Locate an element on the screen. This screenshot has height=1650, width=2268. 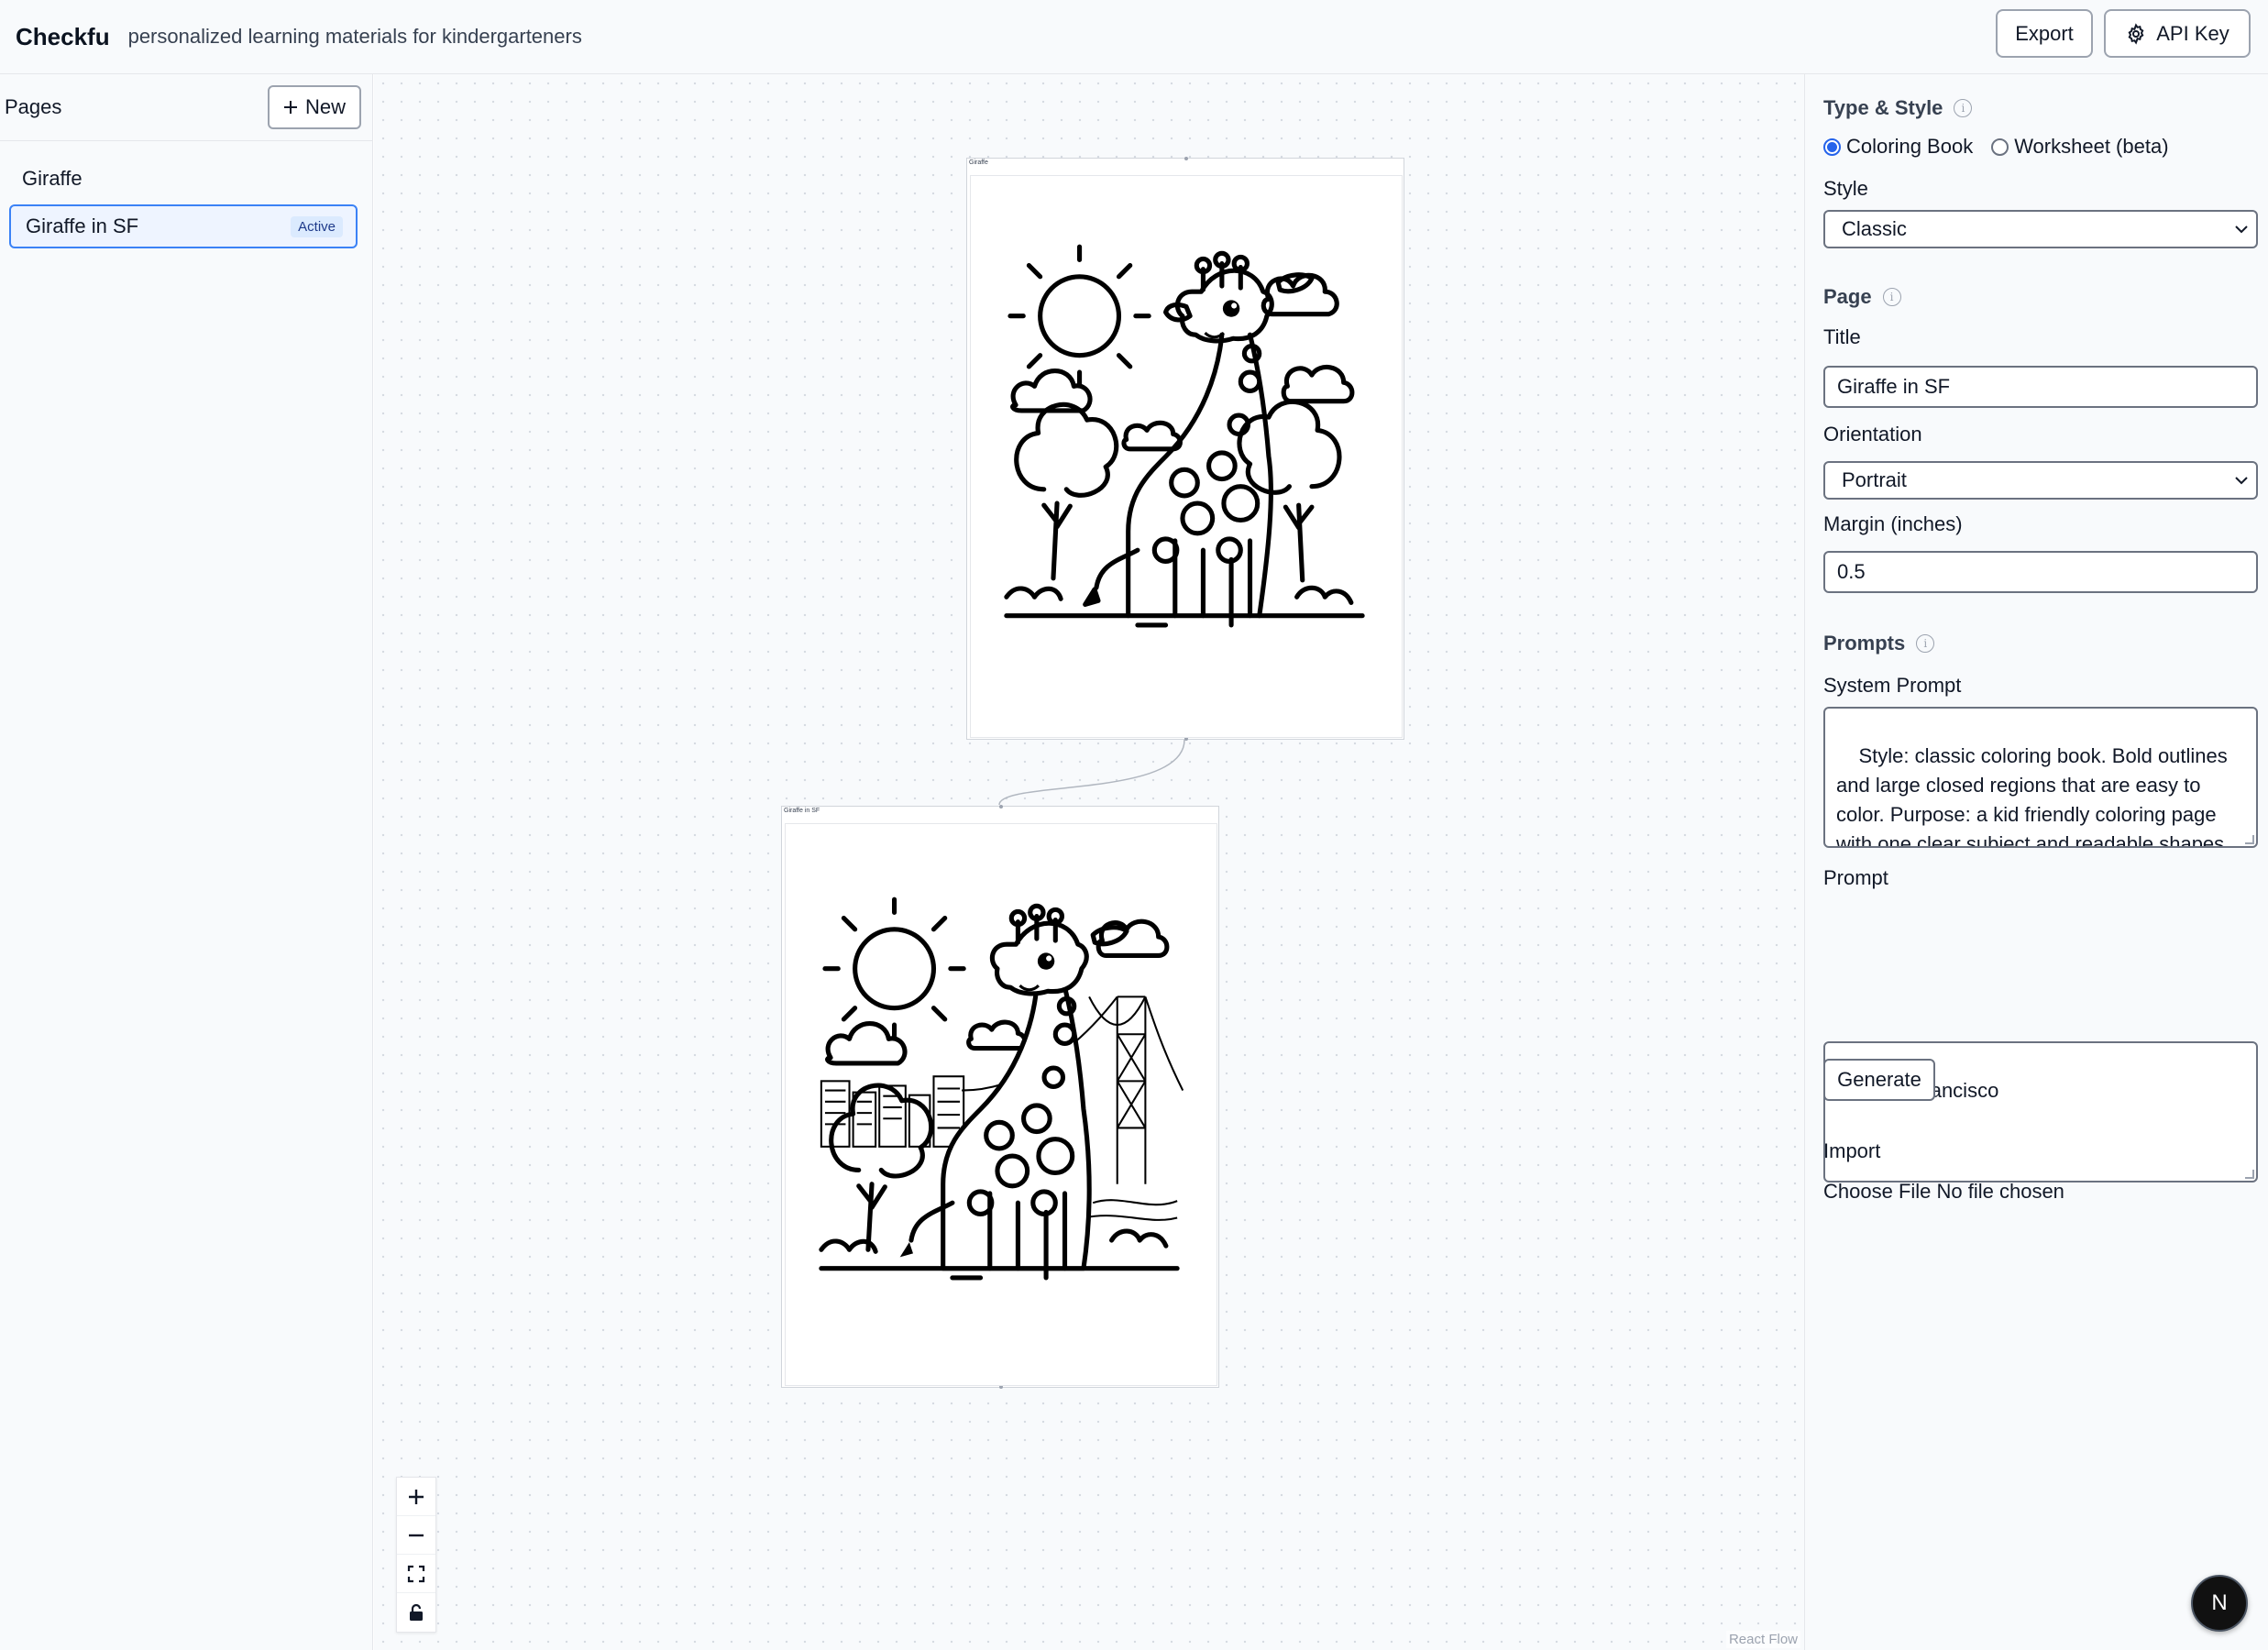
export-button: Export is located at coordinates (2044, 33).